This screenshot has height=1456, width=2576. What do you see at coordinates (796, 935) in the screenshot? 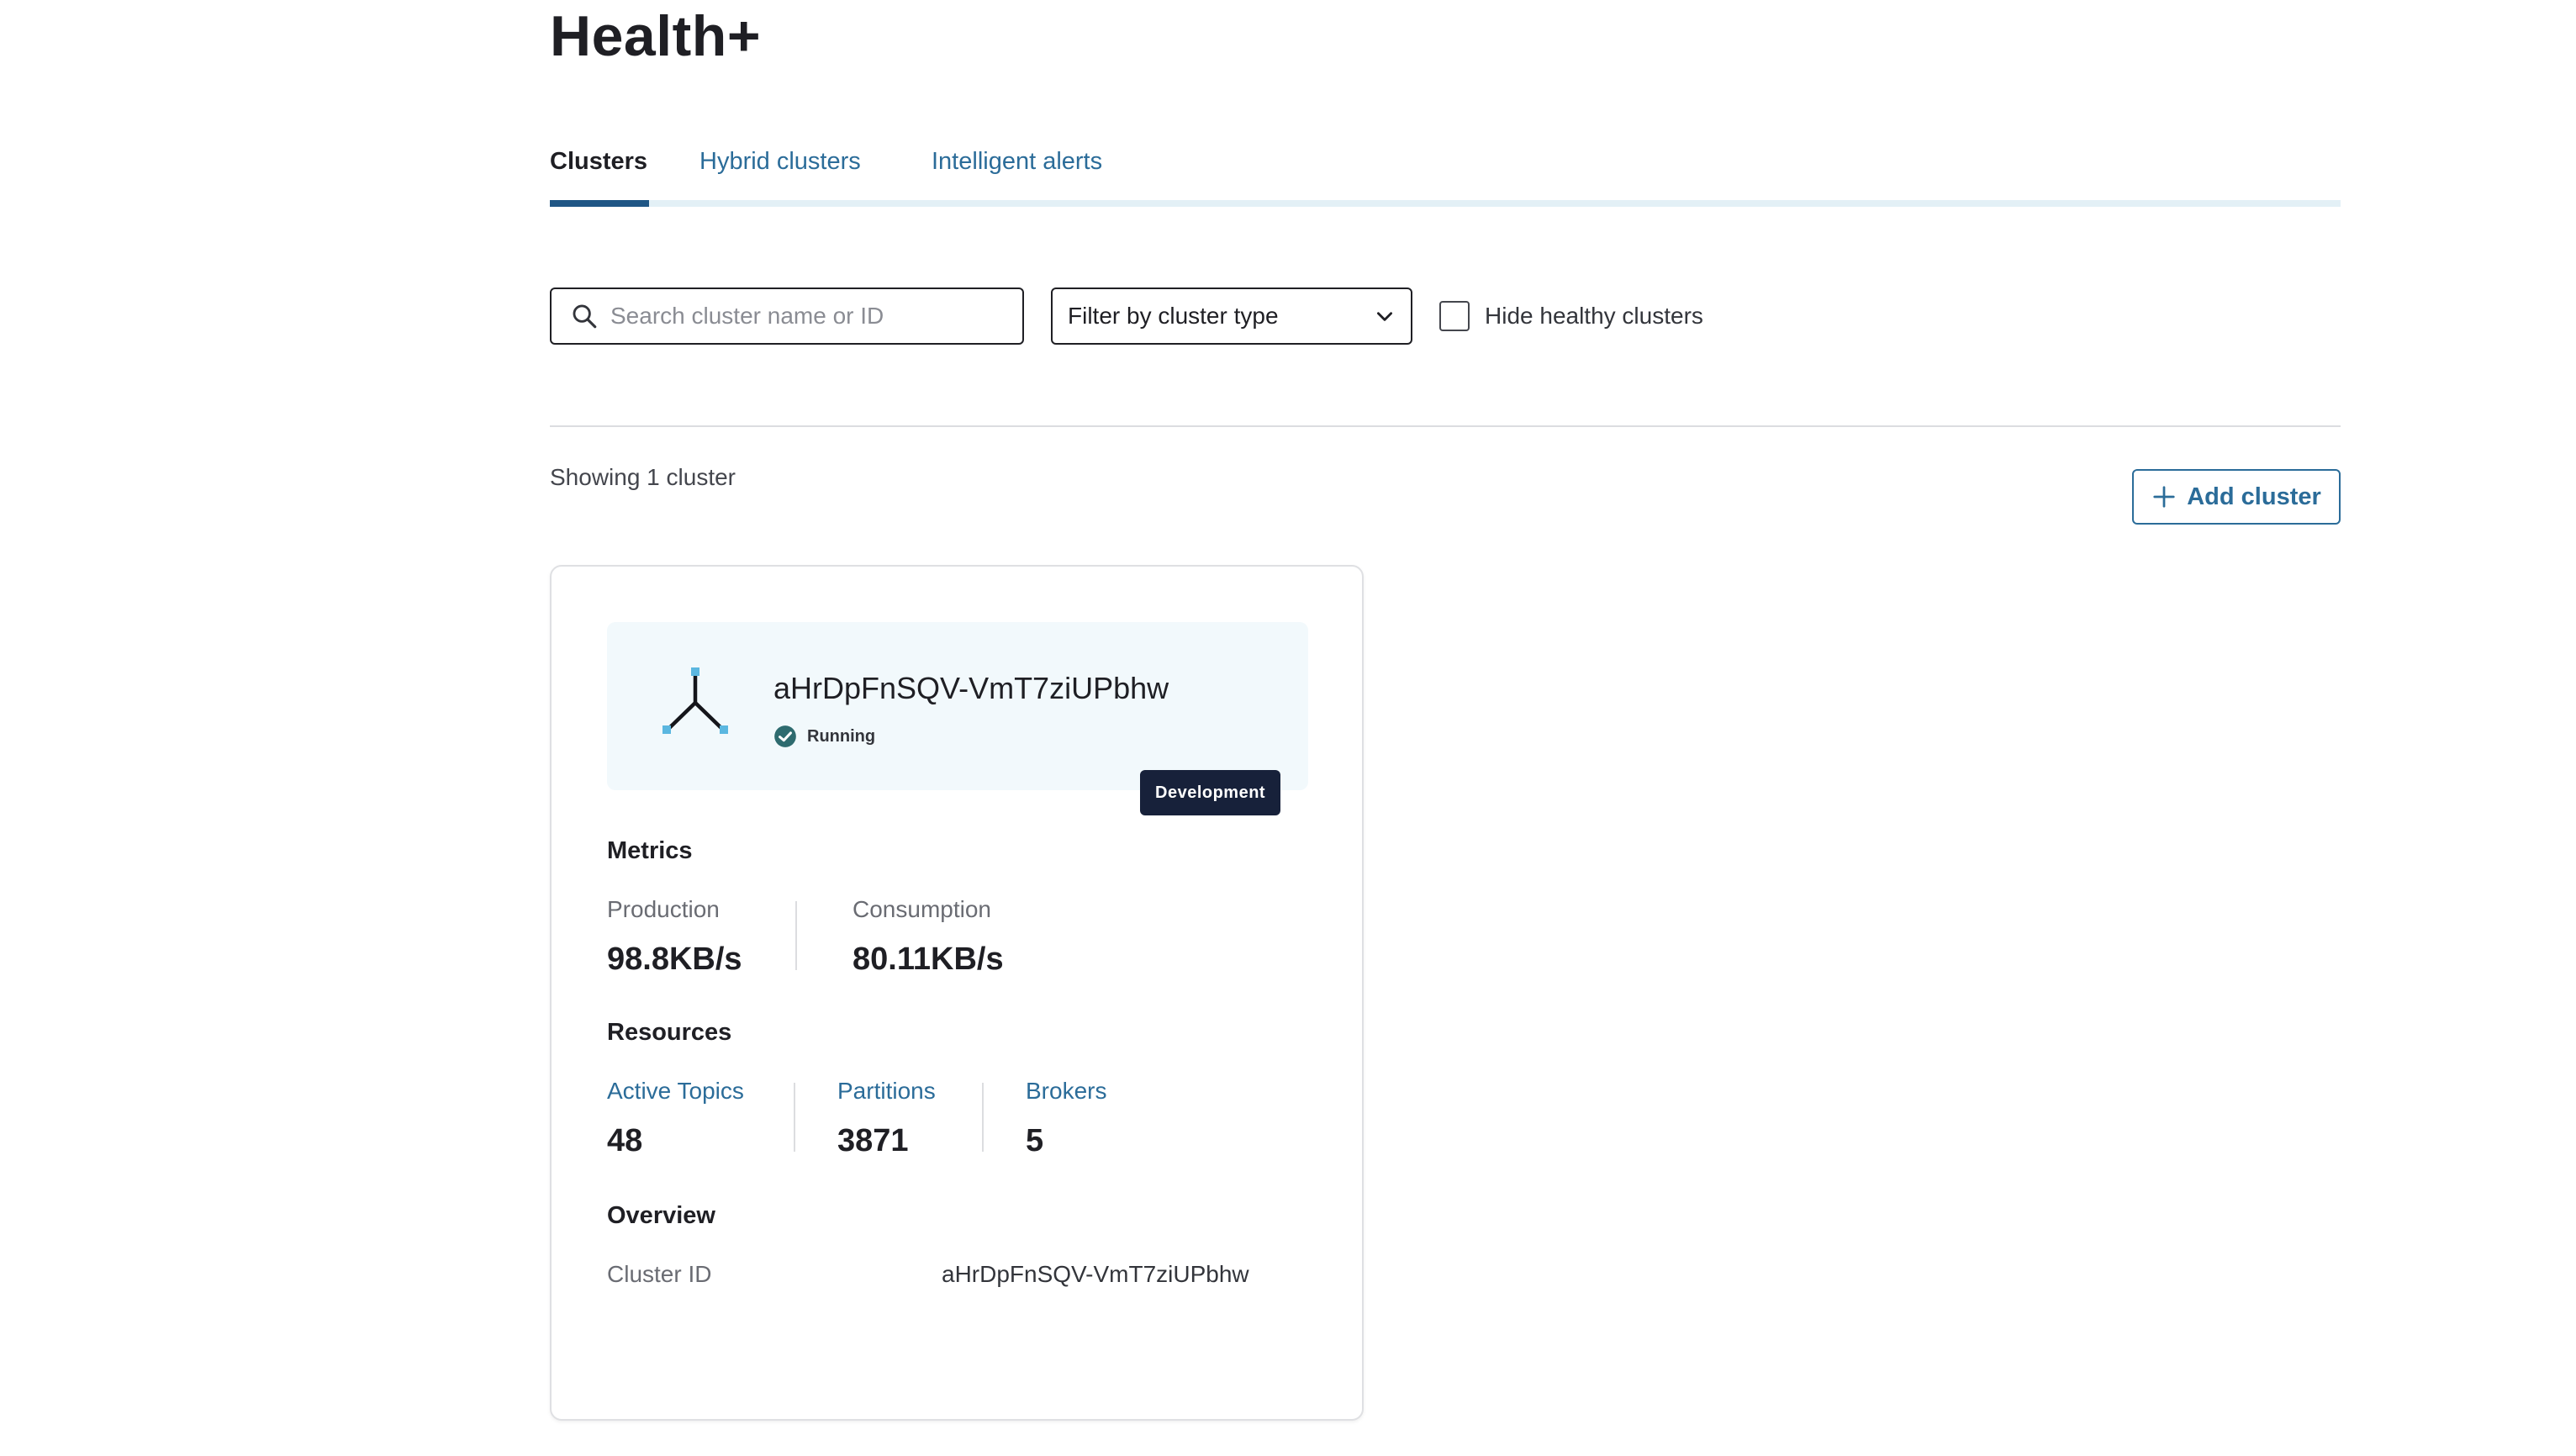
I see `metrics-separator` at bounding box center [796, 935].